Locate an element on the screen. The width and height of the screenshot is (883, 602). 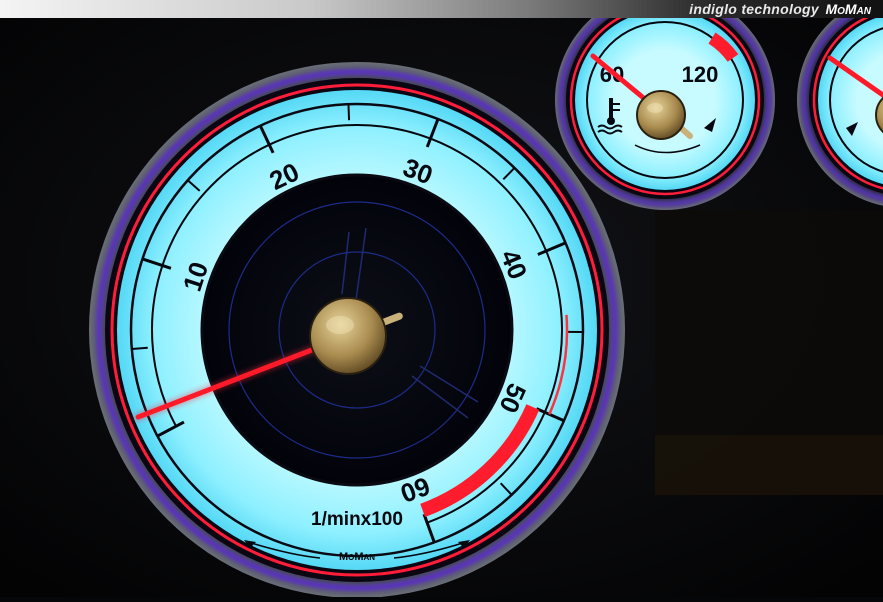
tachometer-unit-label: 1/minx100 is located at coordinates (357, 519).